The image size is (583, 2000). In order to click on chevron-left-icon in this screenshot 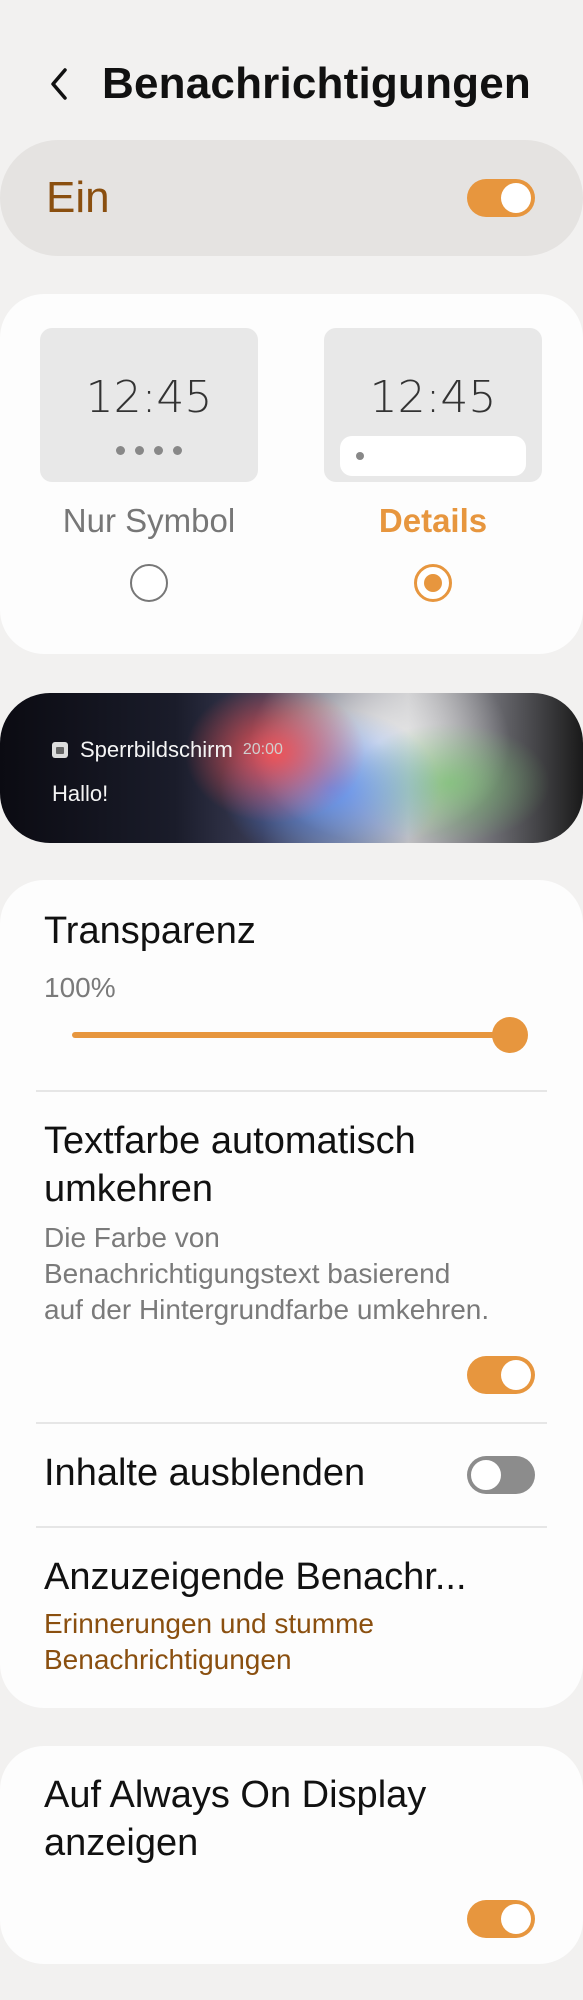, I will do `click(59, 84)`.